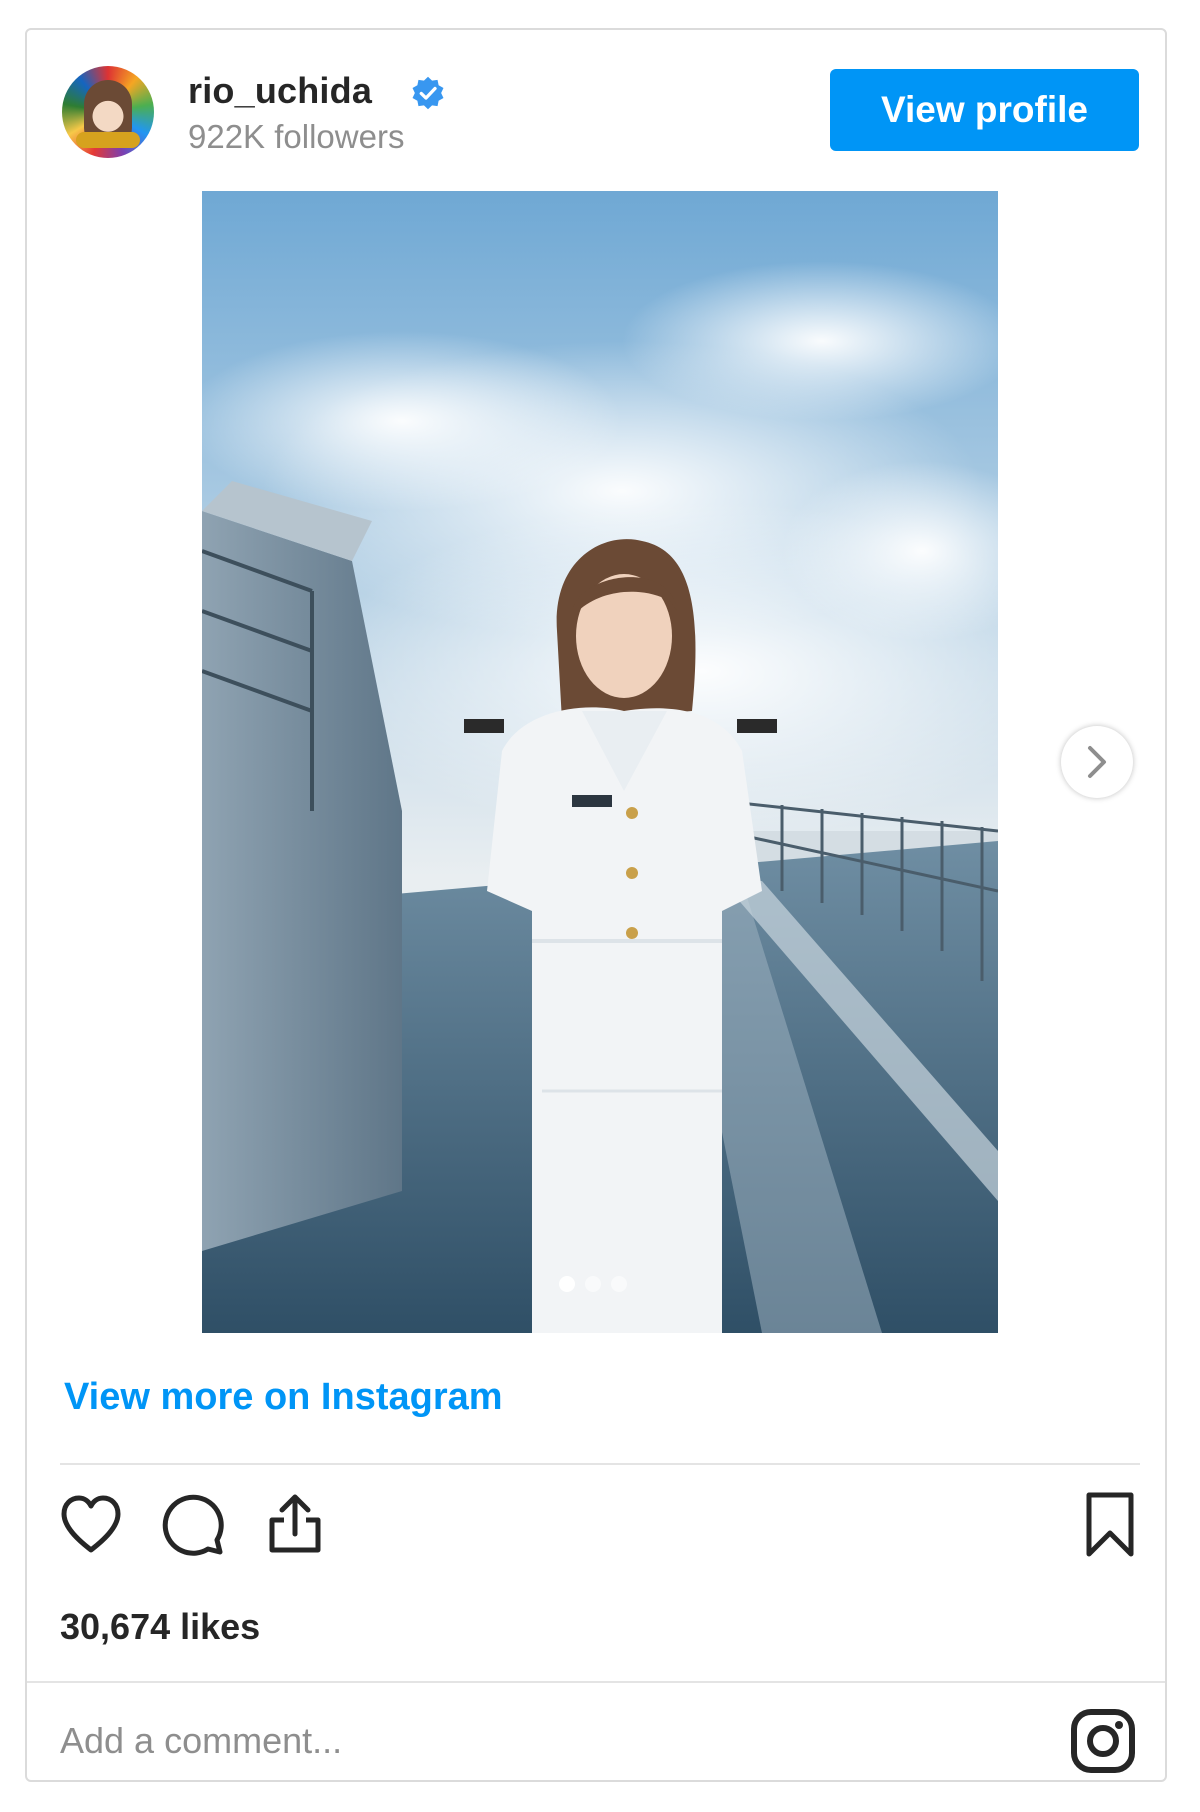 Image resolution: width=1200 pixels, height=1812 pixels. What do you see at coordinates (108, 140) in the screenshot?
I see `avatar-badge` at bounding box center [108, 140].